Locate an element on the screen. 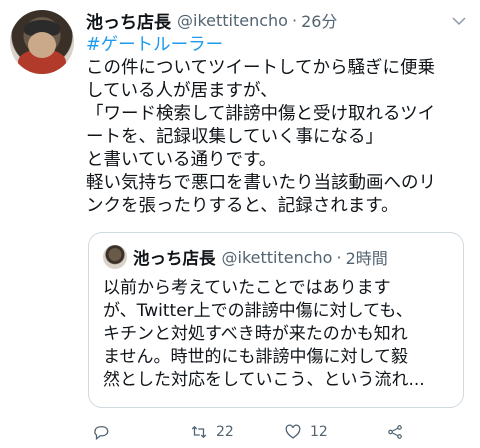 The height and width of the screenshot is (448, 480). quoted-header: 池っち店長 @ikettitencho · 2時間 is located at coordinates (260, 257).